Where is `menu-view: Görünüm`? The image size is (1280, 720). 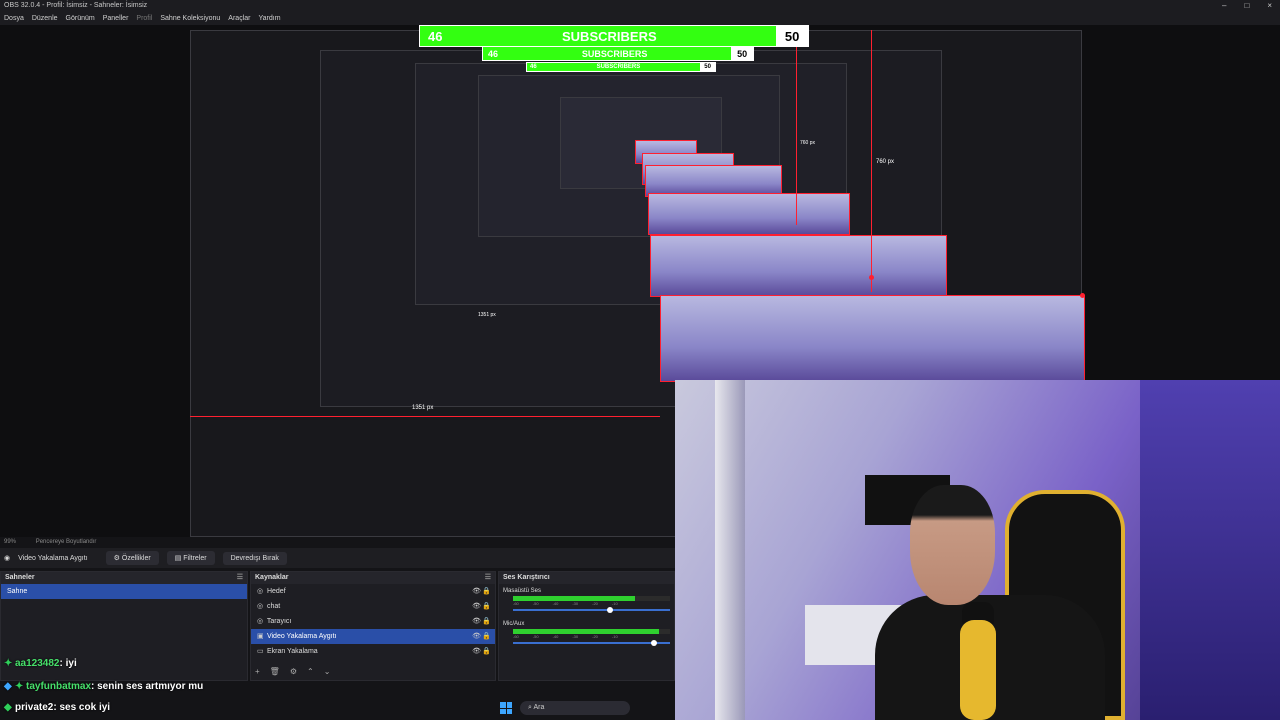 menu-view: Görünüm is located at coordinates (80, 18).